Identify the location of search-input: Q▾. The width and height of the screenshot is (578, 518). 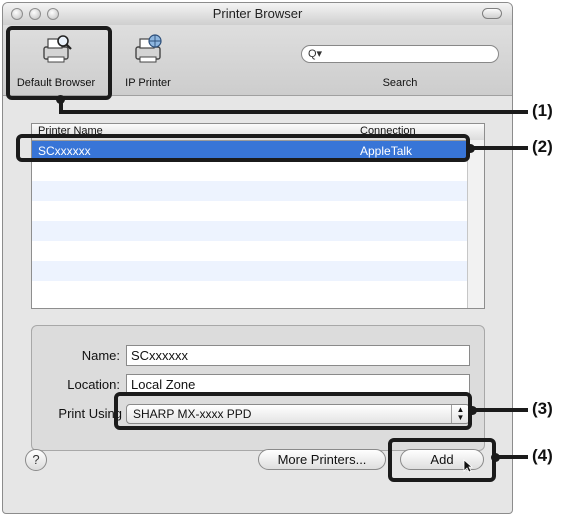
(400, 54).